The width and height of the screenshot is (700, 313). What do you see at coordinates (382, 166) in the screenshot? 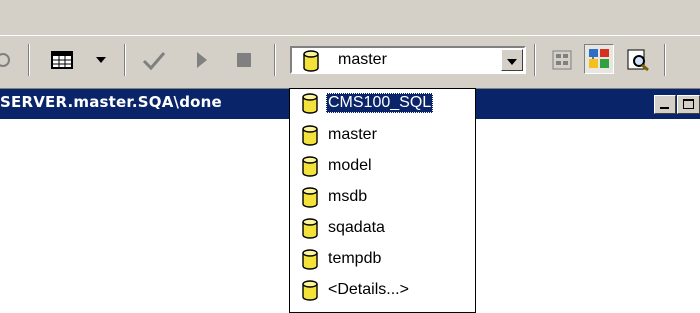
I see `list-item: model` at bounding box center [382, 166].